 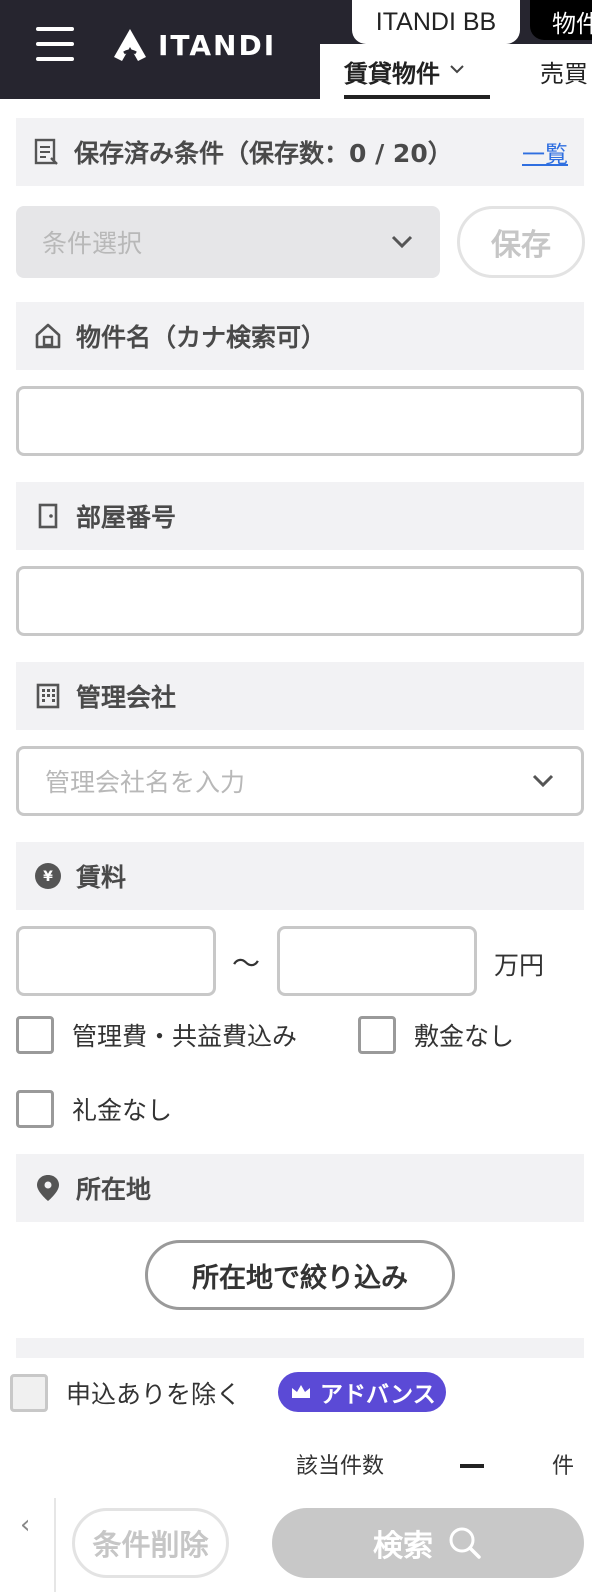 What do you see at coordinates (521, 242) in the screenshot?
I see `save-button: 保存` at bounding box center [521, 242].